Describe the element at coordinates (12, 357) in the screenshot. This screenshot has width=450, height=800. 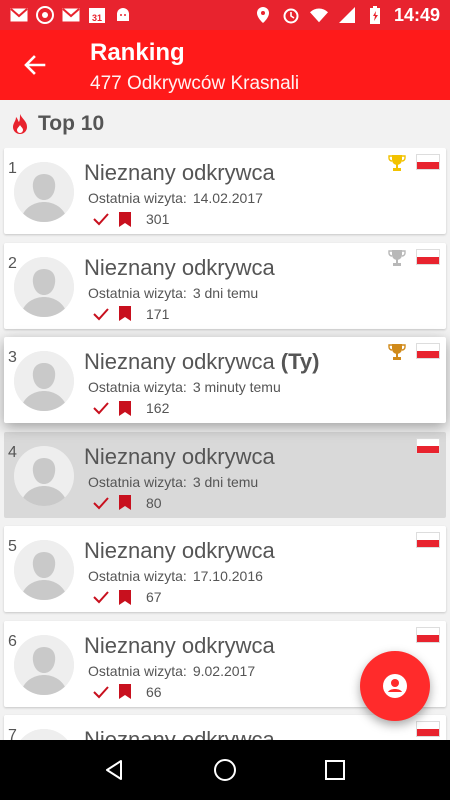
I see `rank-number: 3` at that location.